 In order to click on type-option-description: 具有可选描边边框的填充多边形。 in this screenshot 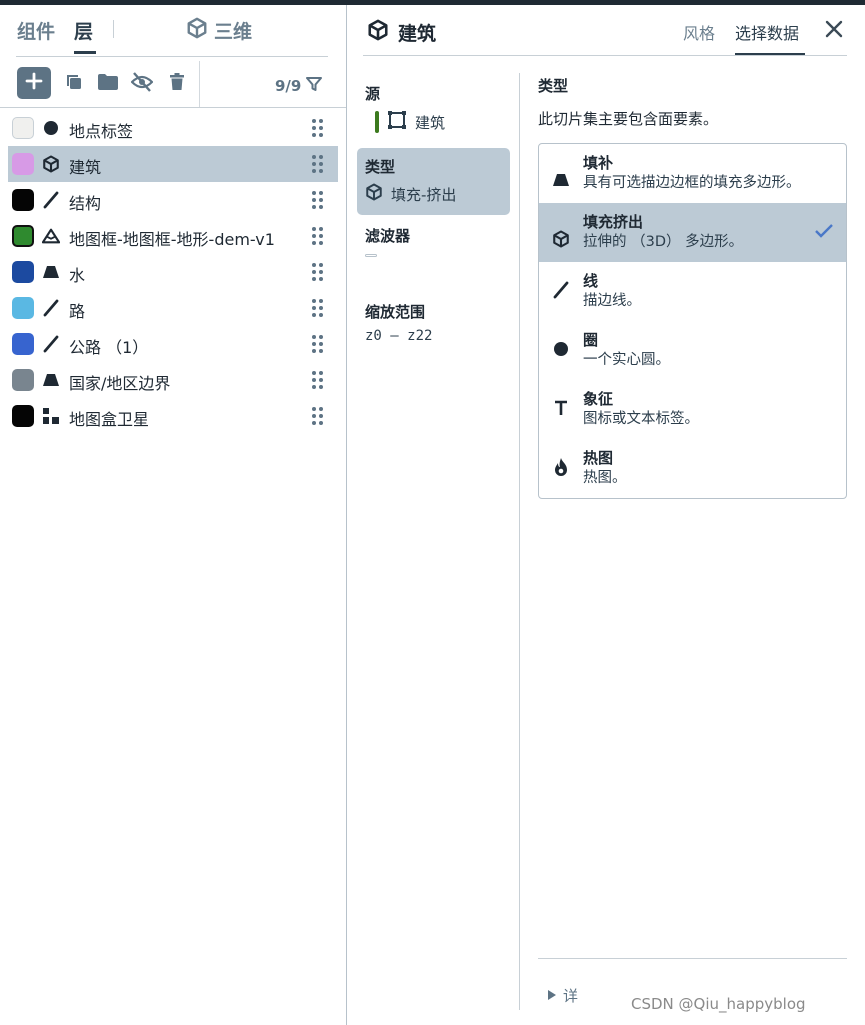, I will do `click(692, 183)`.